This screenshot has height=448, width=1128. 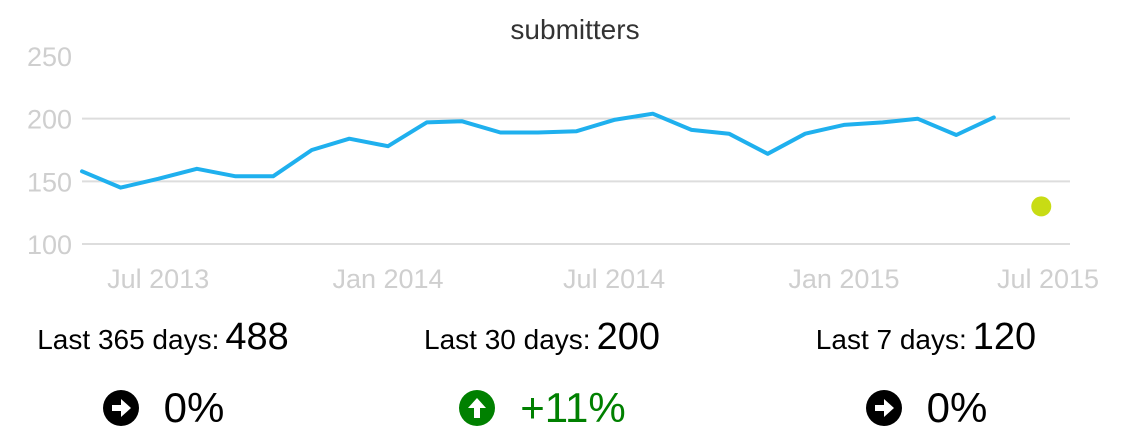 I want to click on stat-label: Last 30 days:, so click(x=507, y=339).